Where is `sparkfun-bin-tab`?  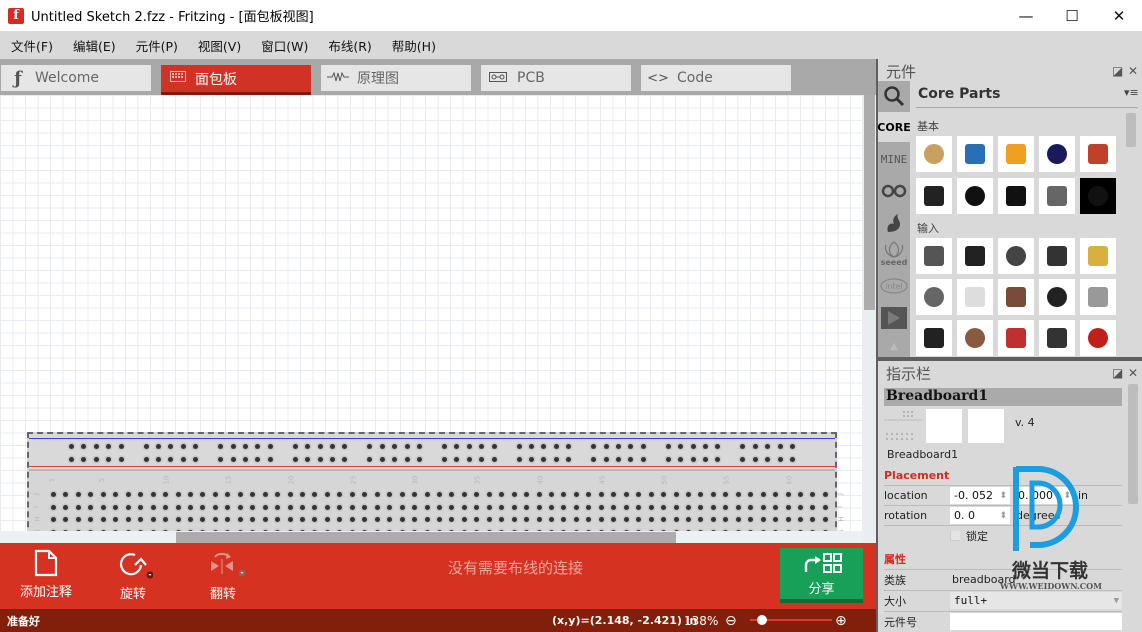 sparkfun-bin-tab is located at coordinates (894, 223).